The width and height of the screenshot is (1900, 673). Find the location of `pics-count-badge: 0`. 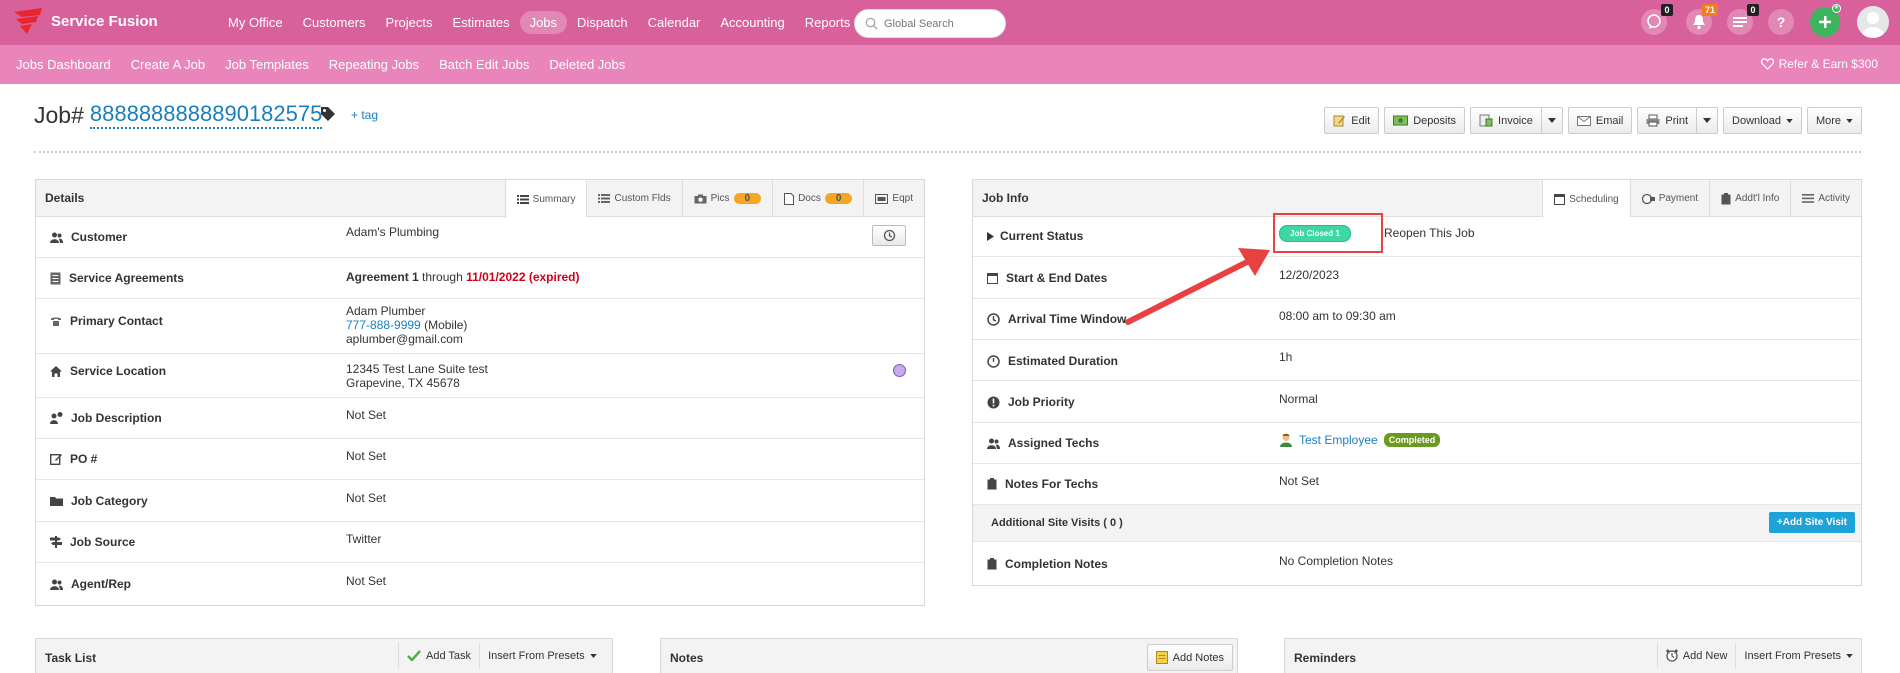

pics-count-badge: 0 is located at coordinates (747, 198).